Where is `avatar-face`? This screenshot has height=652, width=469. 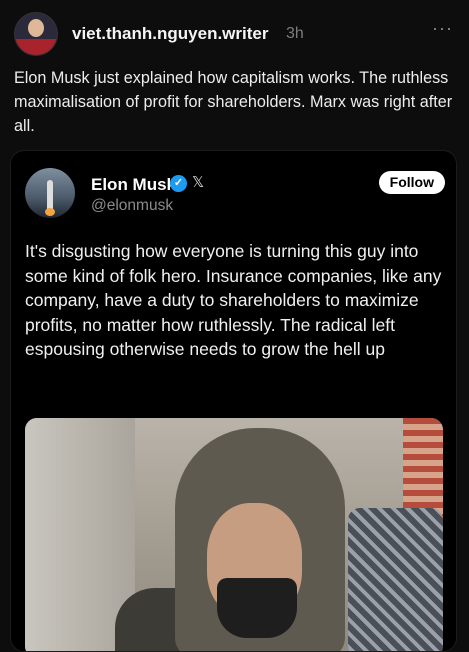
avatar-face is located at coordinates (36, 28).